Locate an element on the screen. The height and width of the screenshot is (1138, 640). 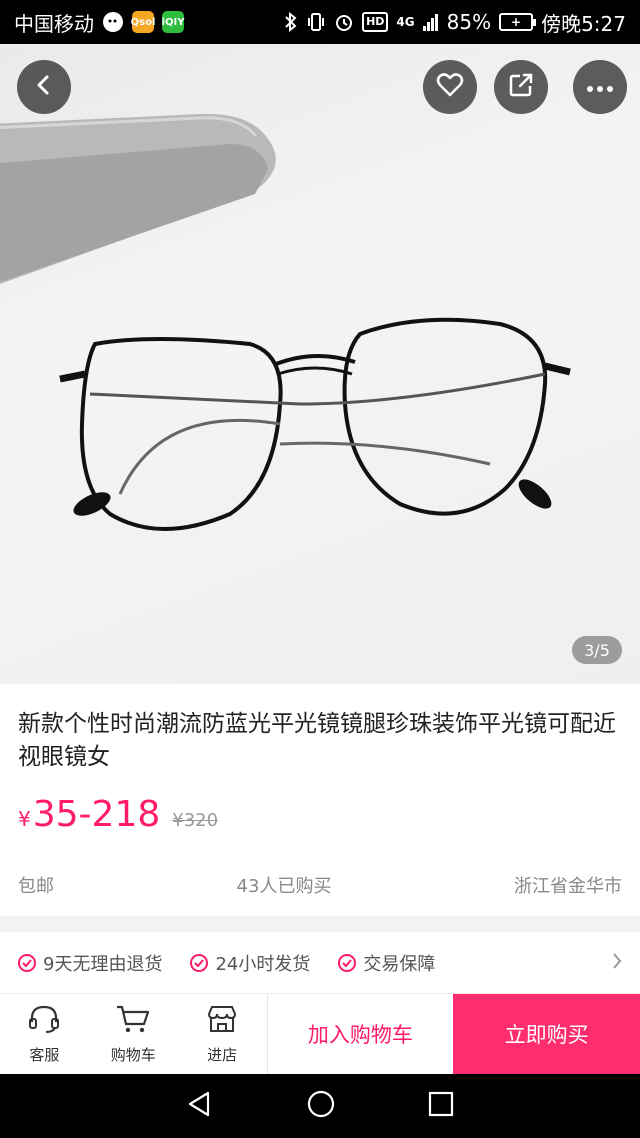
action-bar: 客服 购物车 进店 加入购物车 立即购买 is located at coordinates (320, 1034).